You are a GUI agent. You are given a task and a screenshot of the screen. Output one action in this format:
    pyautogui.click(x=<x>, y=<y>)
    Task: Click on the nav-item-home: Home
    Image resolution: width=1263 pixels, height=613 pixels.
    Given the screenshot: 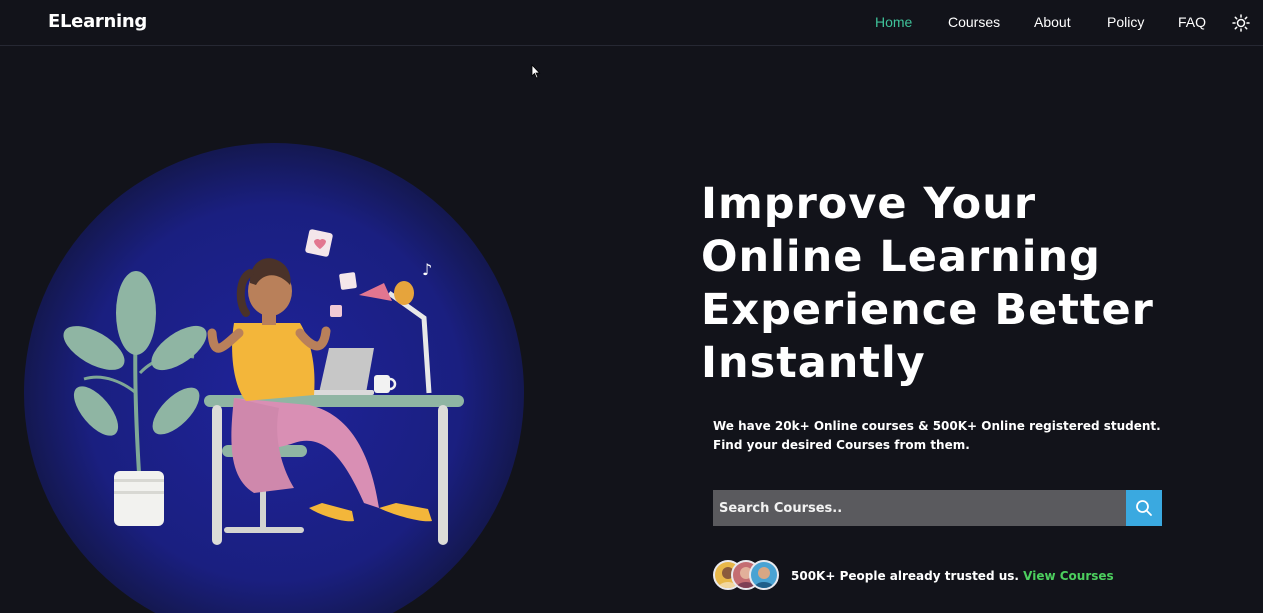 What is the action you would take?
    pyautogui.click(x=893, y=22)
    